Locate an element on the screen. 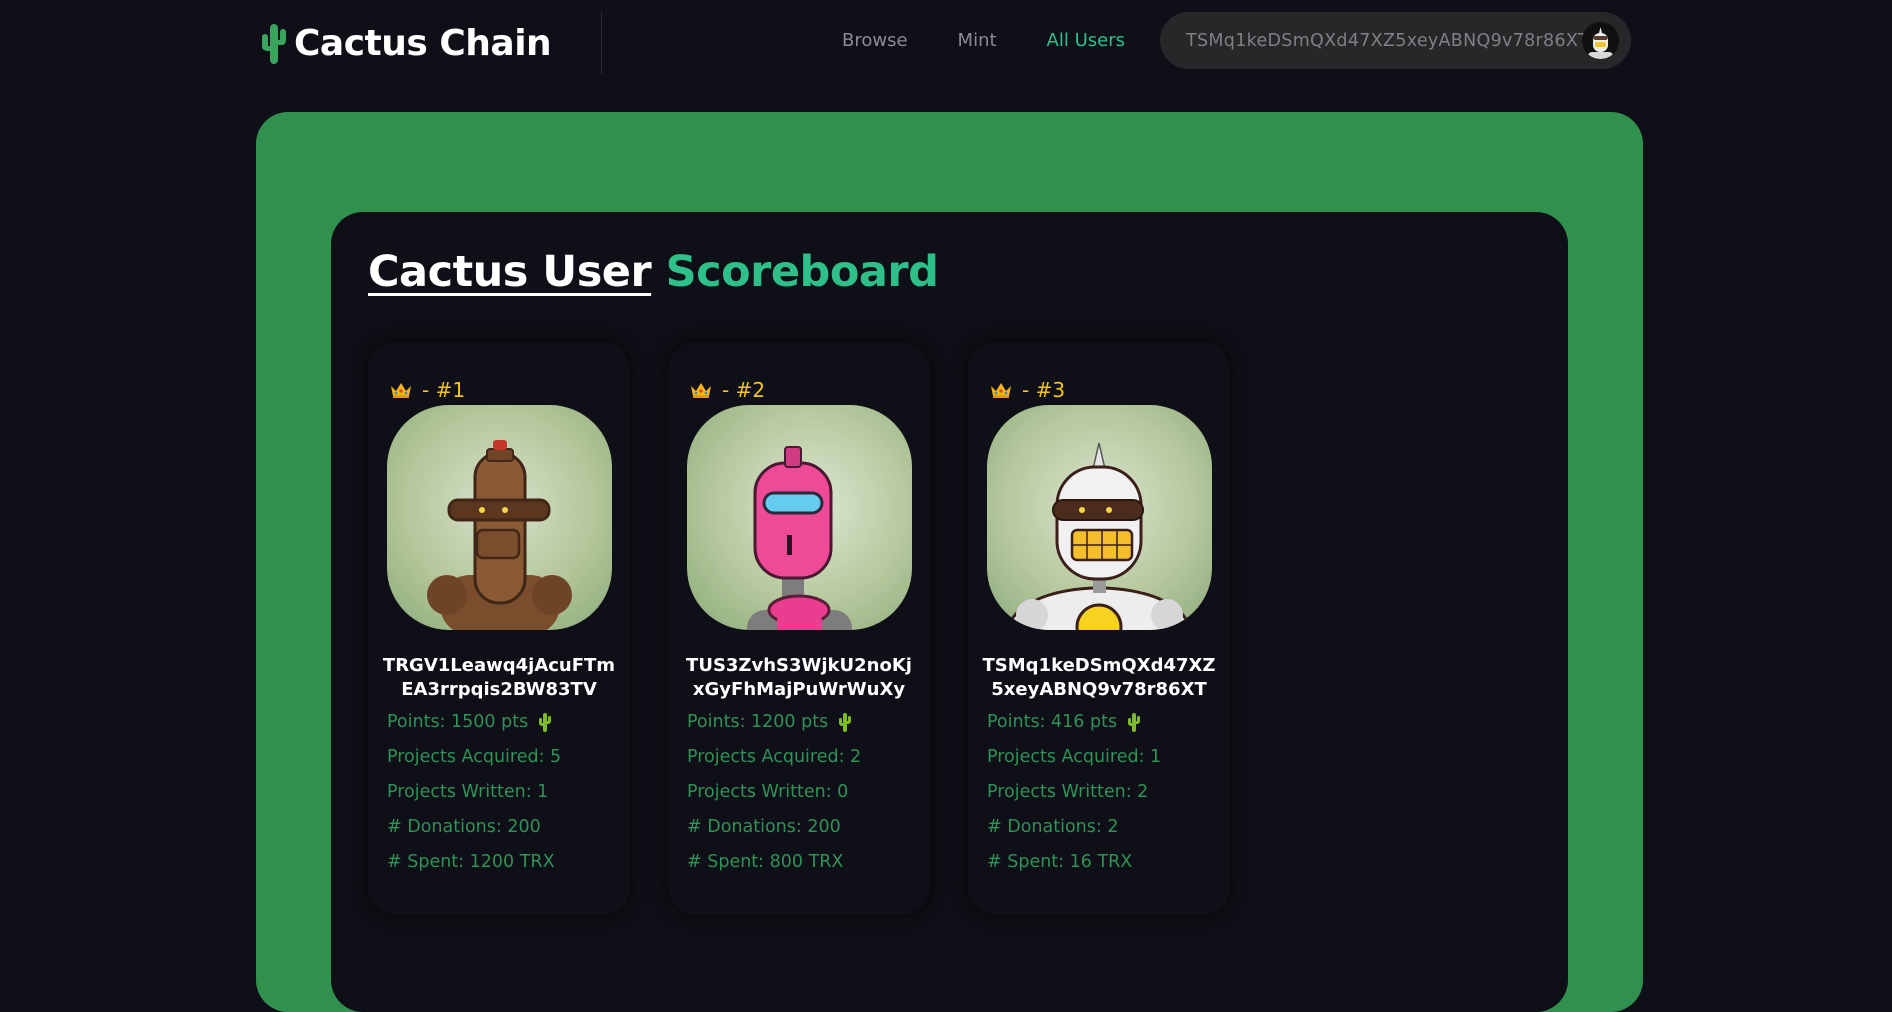 Image resolution: width=1892 pixels, height=1012 pixels. brand-name: Cactus Chain is located at coordinates (423, 43).